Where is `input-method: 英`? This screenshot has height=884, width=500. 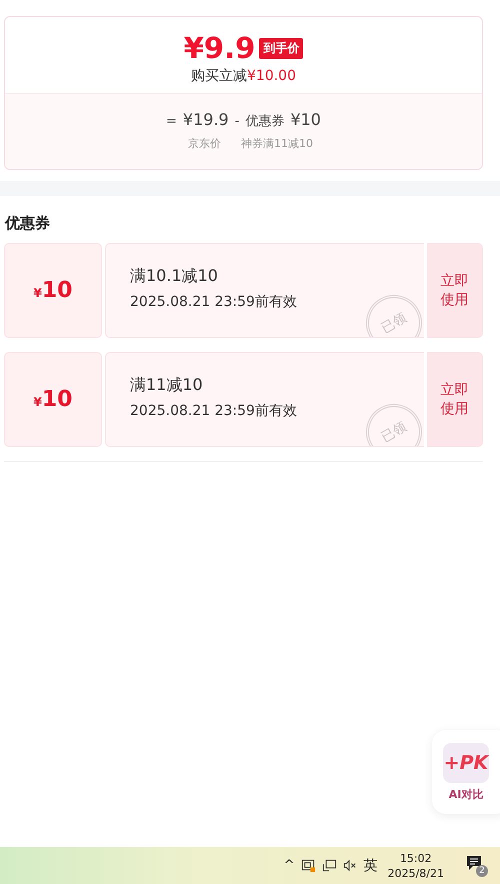
input-method: 英 is located at coordinates (371, 865).